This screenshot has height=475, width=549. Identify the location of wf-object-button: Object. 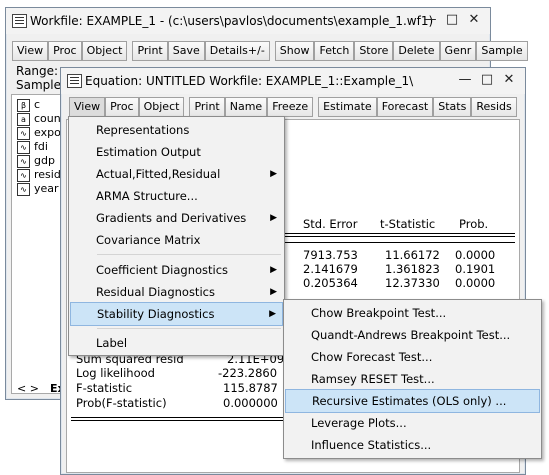
(104, 51).